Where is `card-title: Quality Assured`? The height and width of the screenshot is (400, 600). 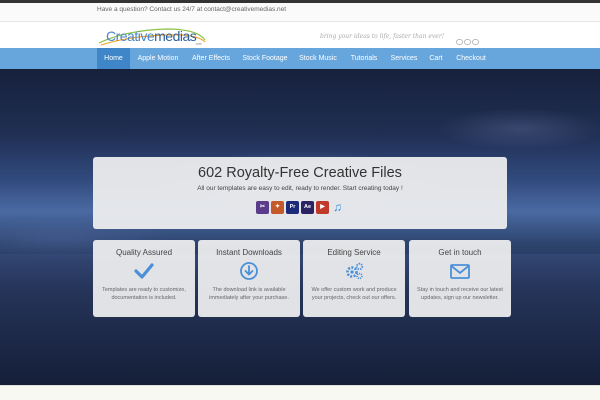 card-title: Quality Assured is located at coordinates (144, 252).